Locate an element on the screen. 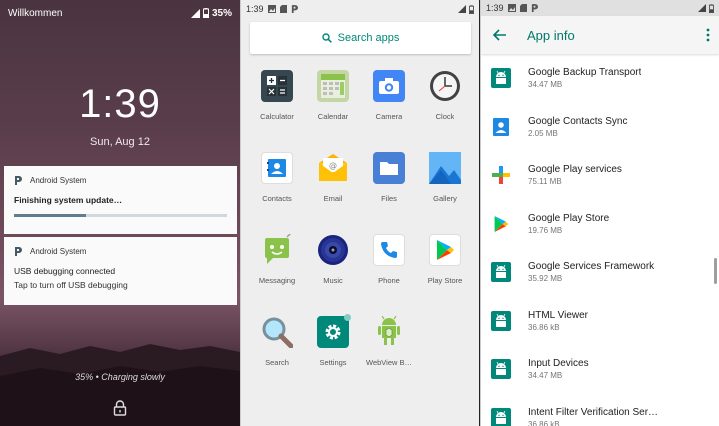 The image size is (719, 426). charging-status: 35% • Charging slowly is located at coordinates (120, 377).